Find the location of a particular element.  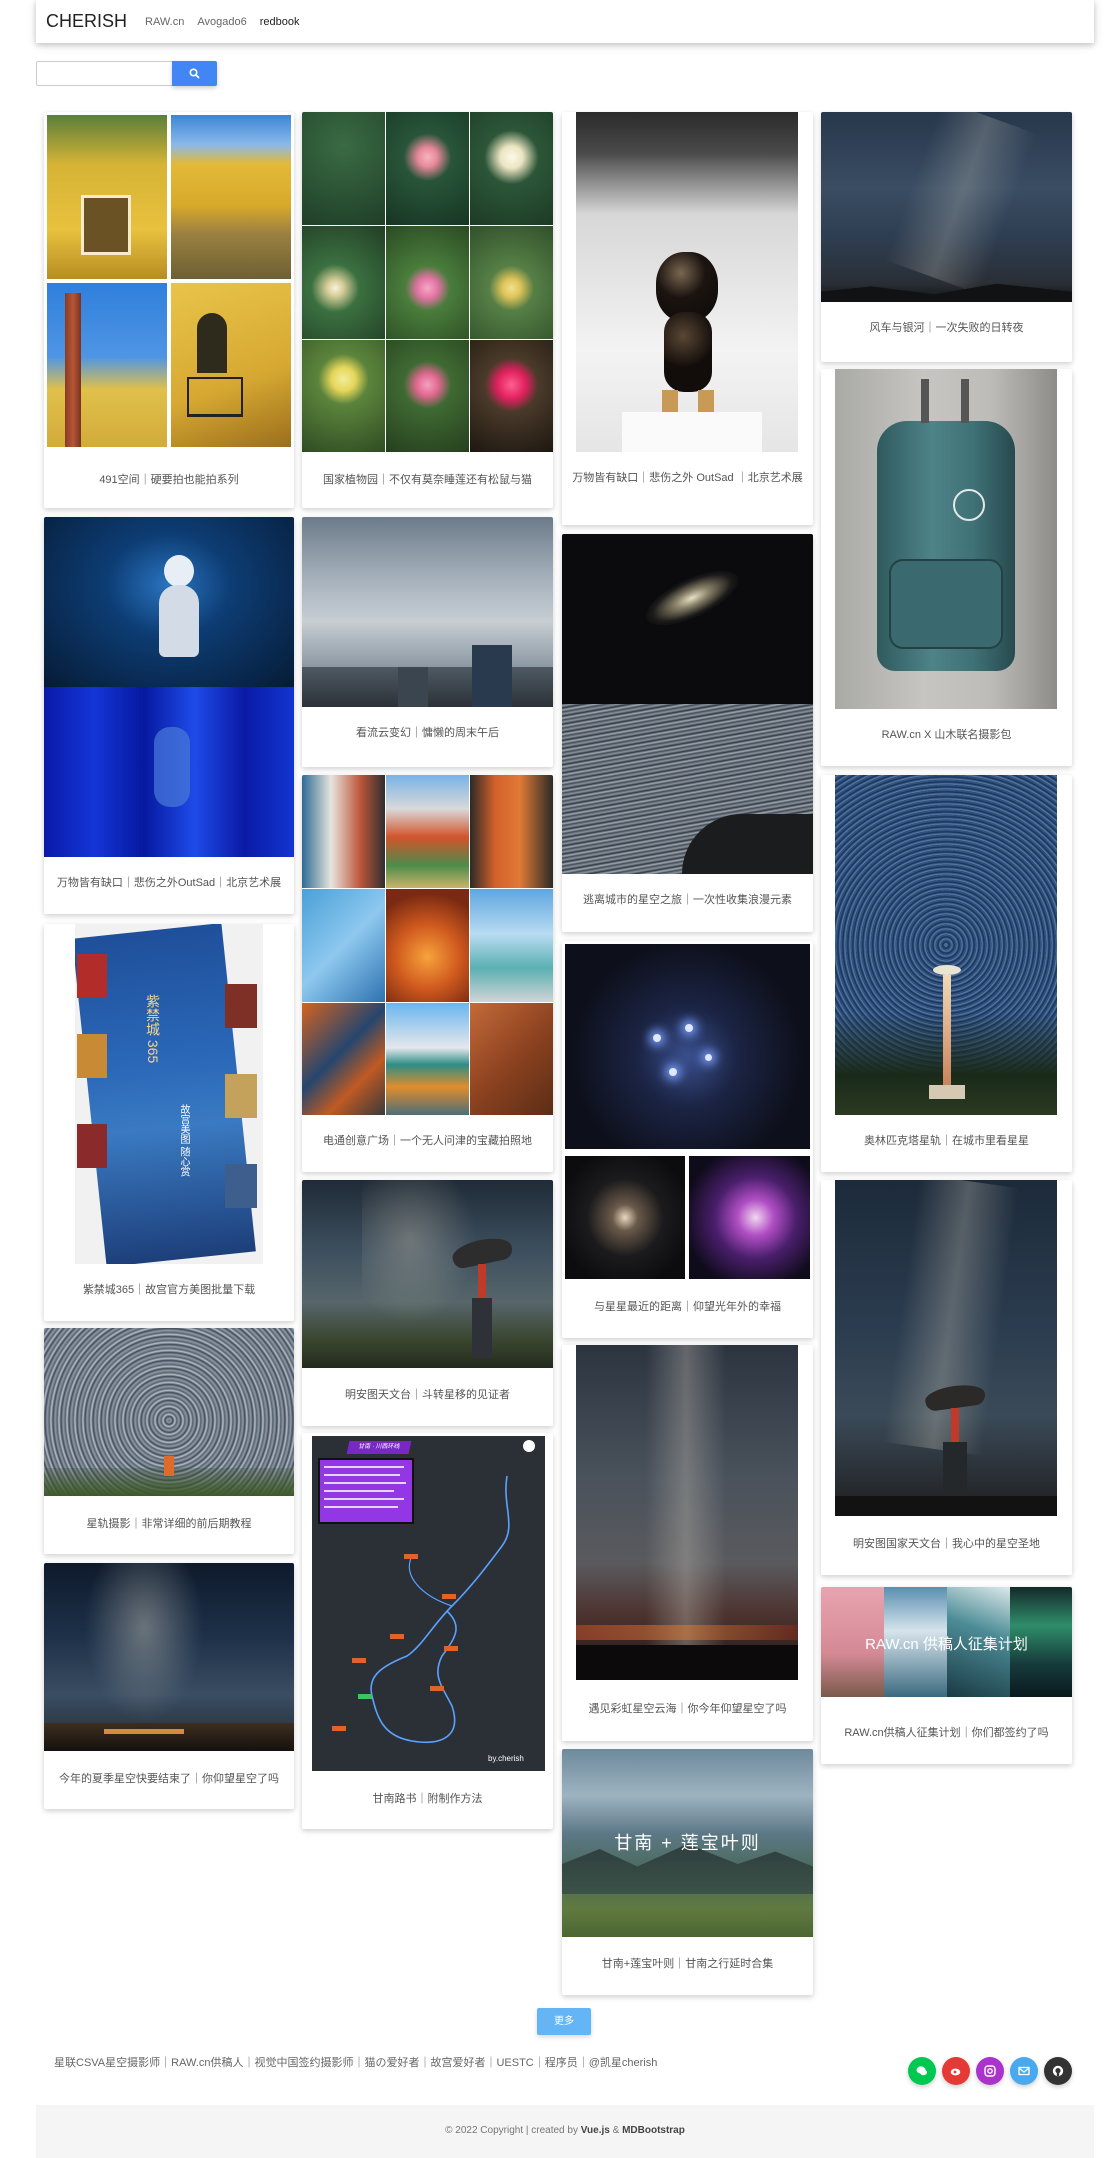

post-card: 紫禁城 365 故宫美图 随心赏 紫禁城365｜故宫官方美图批量下载 is located at coordinates (169, 1122).